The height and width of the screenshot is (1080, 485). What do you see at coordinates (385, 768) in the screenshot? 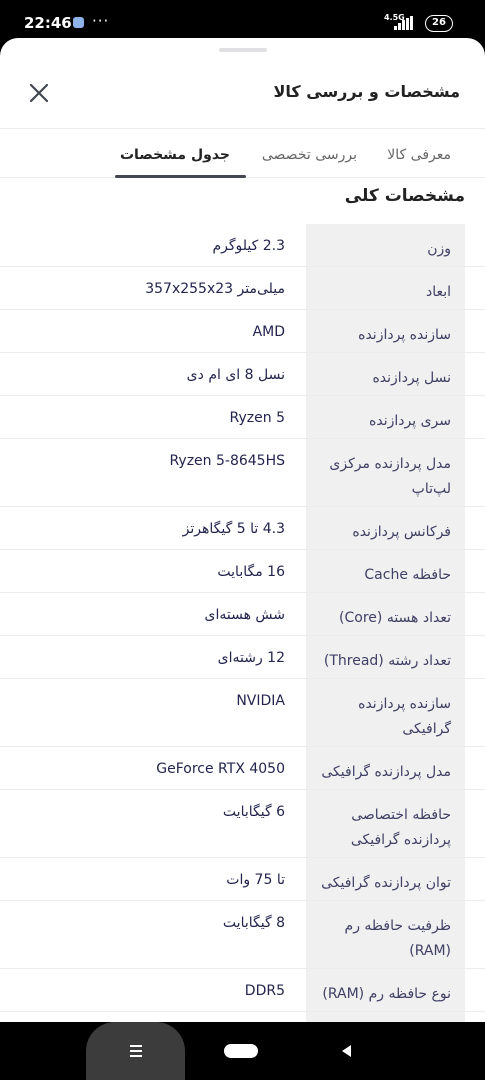
I see `spec-label: مدل پردازنده گرافیکی` at bounding box center [385, 768].